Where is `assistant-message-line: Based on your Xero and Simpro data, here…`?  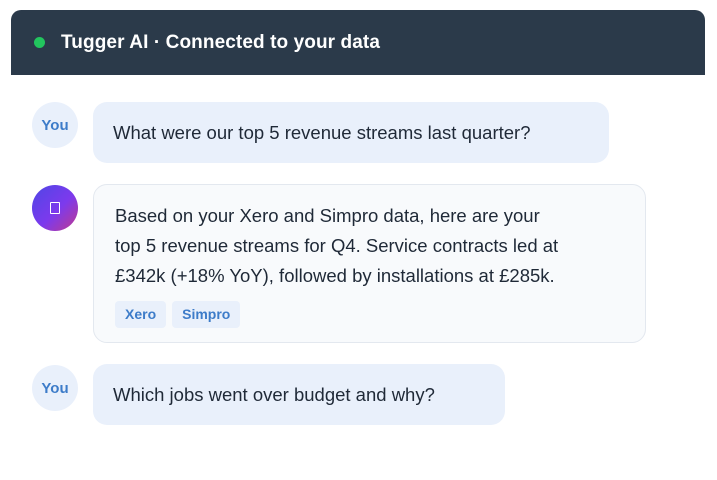 assistant-message-line: Based on your Xero and Simpro data, here… is located at coordinates (327, 215).